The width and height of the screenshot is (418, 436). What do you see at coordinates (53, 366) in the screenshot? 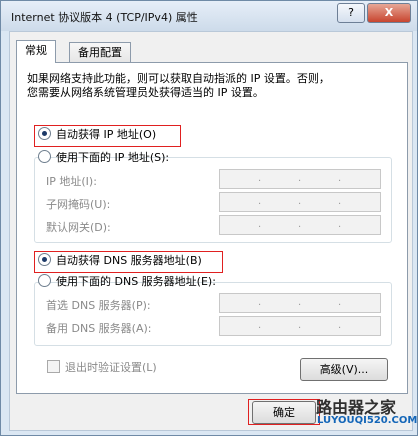
I see `checkbox-icon` at bounding box center [53, 366].